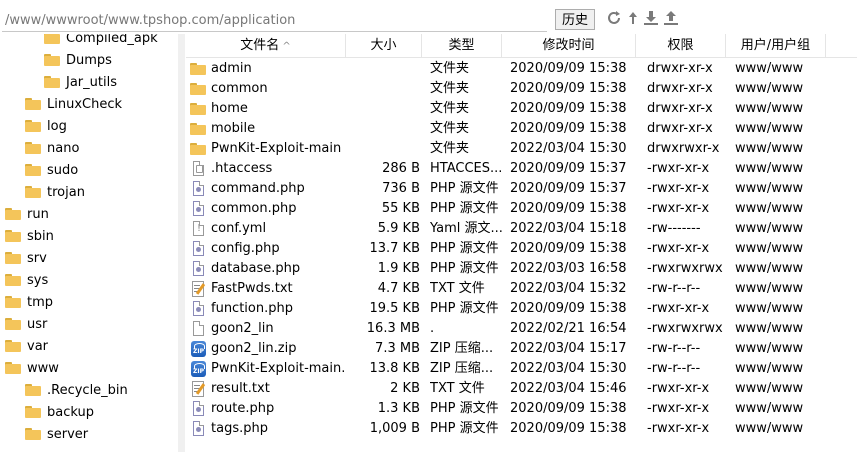  I want to click on tree-item: var, so click(26, 346).